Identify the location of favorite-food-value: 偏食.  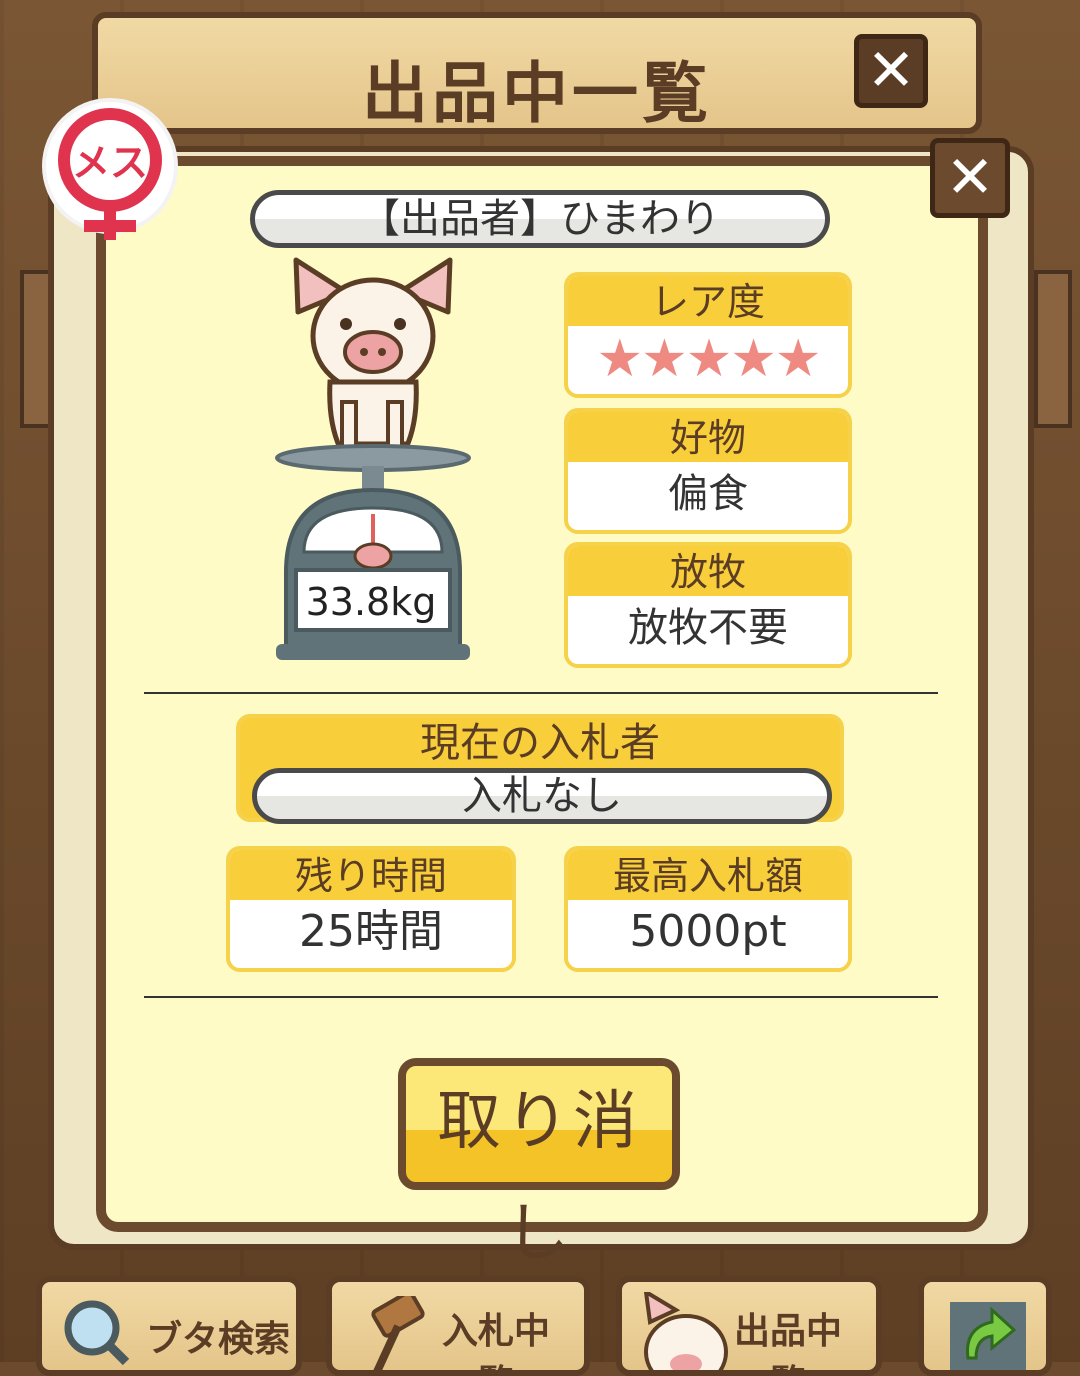
(708, 494).